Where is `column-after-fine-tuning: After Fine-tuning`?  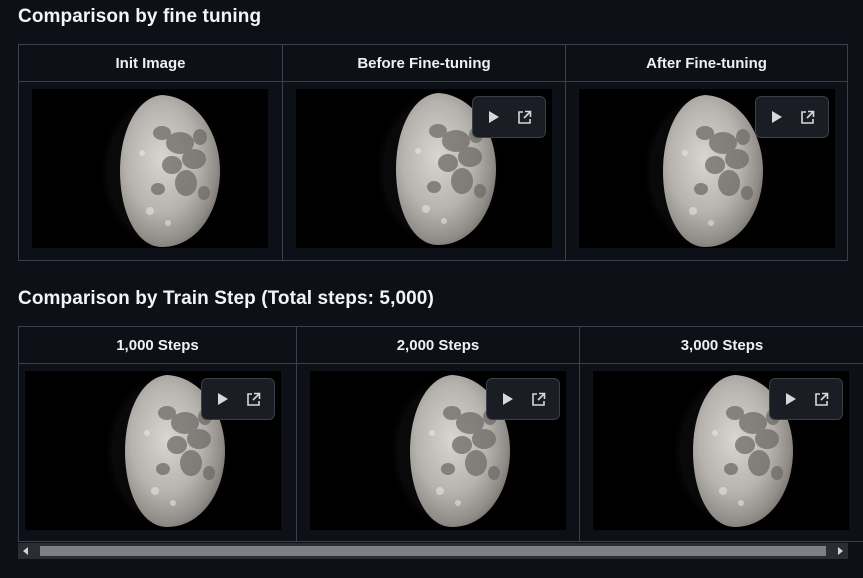
column-after-fine-tuning: After Fine-tuning is located at coordinates (706, 152).